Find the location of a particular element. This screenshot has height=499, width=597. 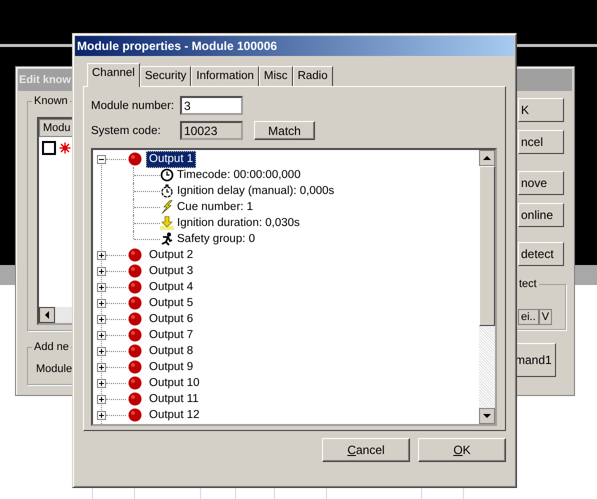

group-label: Known is located at coordinates (51, 101).